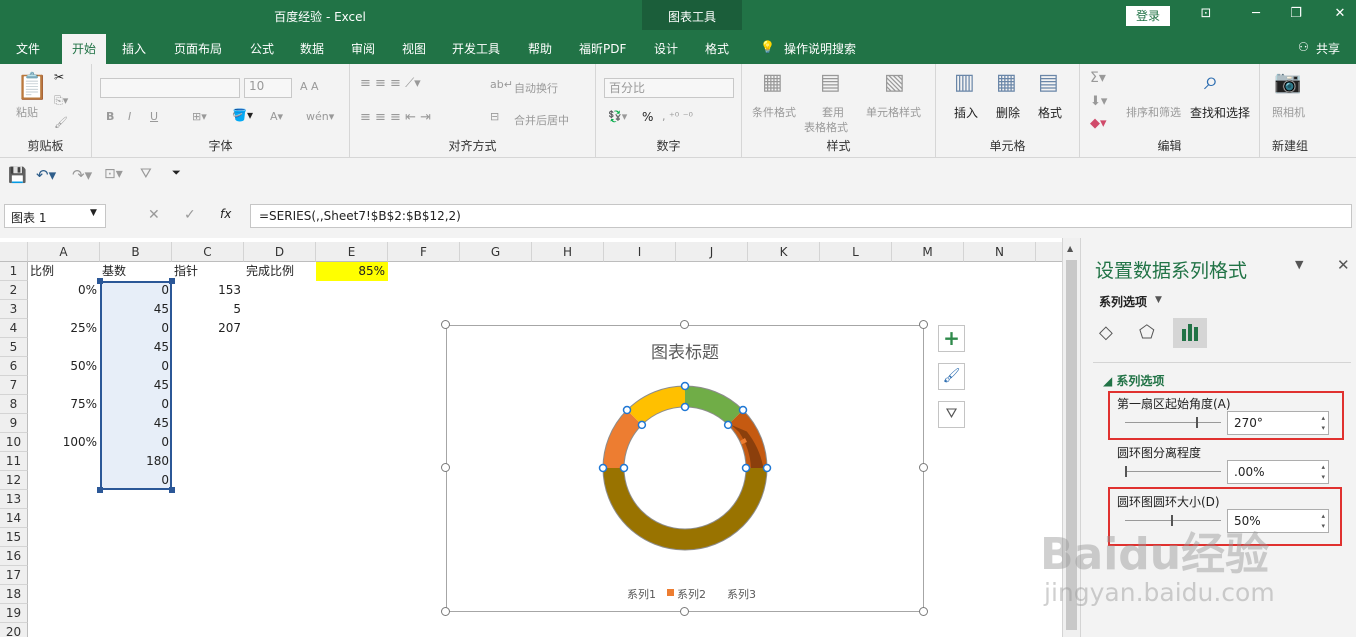  Describe the element at coordinates (309, 86) in the screenshot. I see `grow-font-icon: A A` at that location.